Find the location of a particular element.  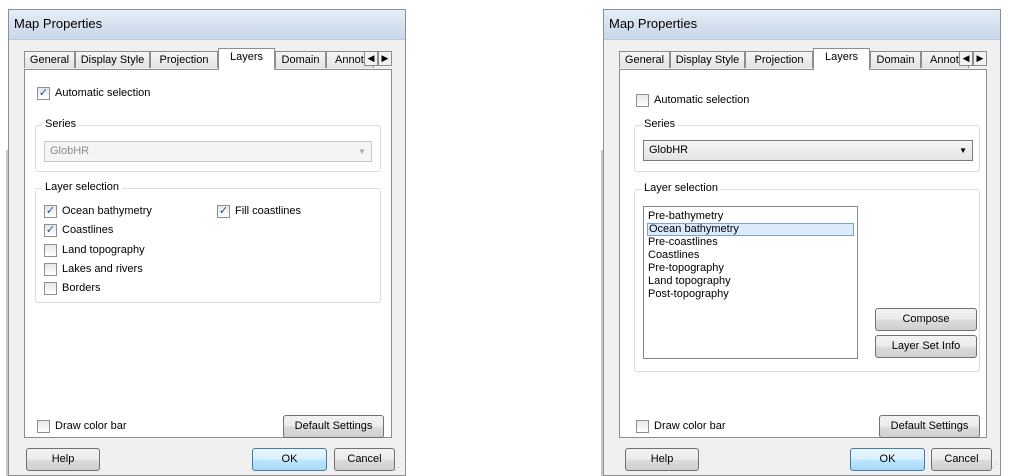

list-item: Coastlines is located at coordinates (750, 255).